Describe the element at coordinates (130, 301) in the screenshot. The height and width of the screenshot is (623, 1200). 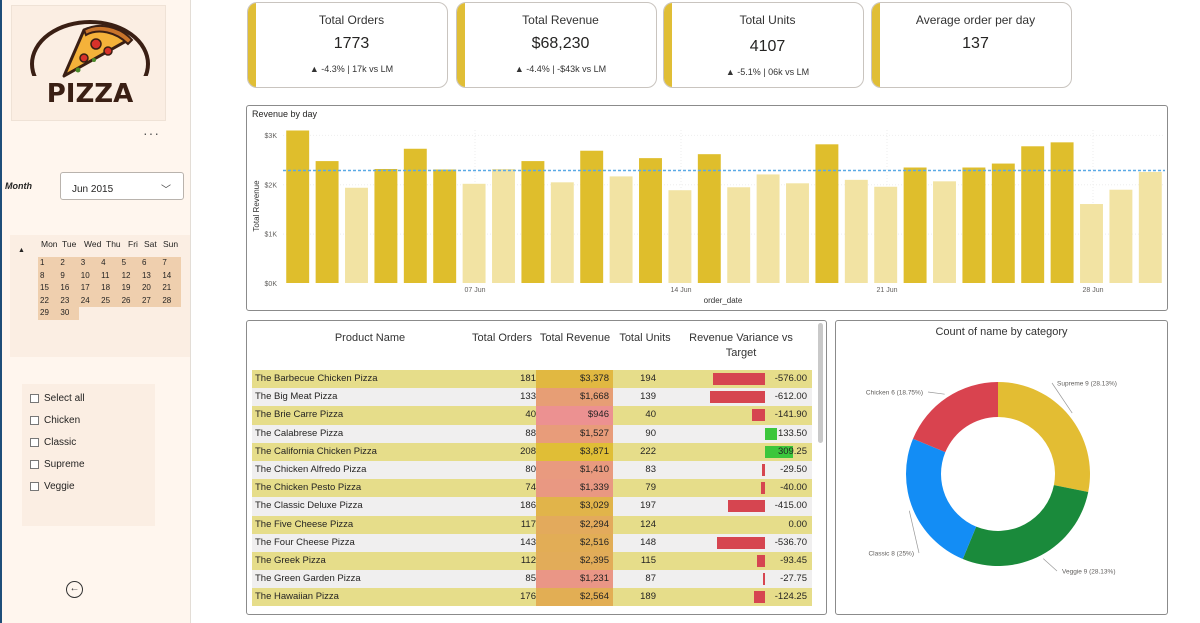
I see `calendar-day: 26` at that location.